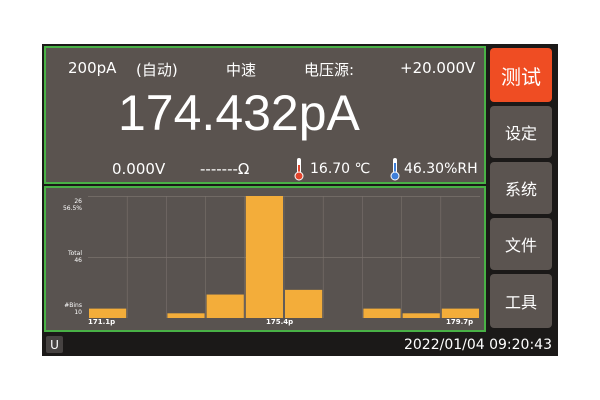 The image size is (600, 400). I want to click on sidebar-item-file: 文件, so click(521, 244).